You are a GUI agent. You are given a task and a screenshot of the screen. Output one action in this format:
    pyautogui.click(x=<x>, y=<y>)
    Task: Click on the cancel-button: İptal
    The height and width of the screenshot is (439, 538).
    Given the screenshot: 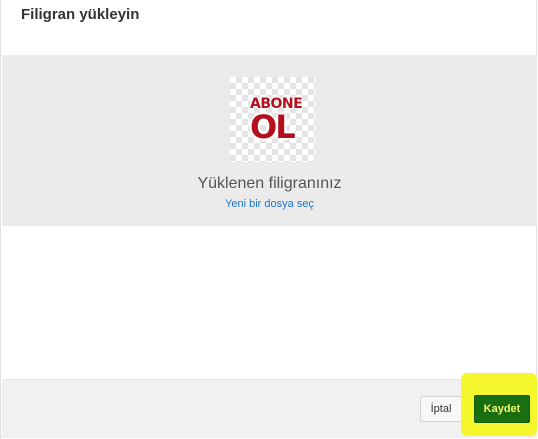 What is the action you would take?
    pyautogui.click(x=441, y=409)
    